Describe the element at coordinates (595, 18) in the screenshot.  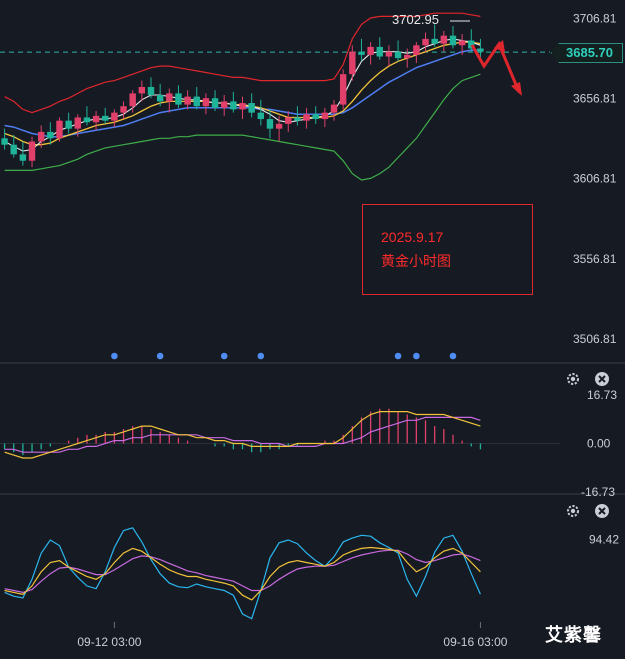
I see `y-tick-label: 3706.81` at that location.